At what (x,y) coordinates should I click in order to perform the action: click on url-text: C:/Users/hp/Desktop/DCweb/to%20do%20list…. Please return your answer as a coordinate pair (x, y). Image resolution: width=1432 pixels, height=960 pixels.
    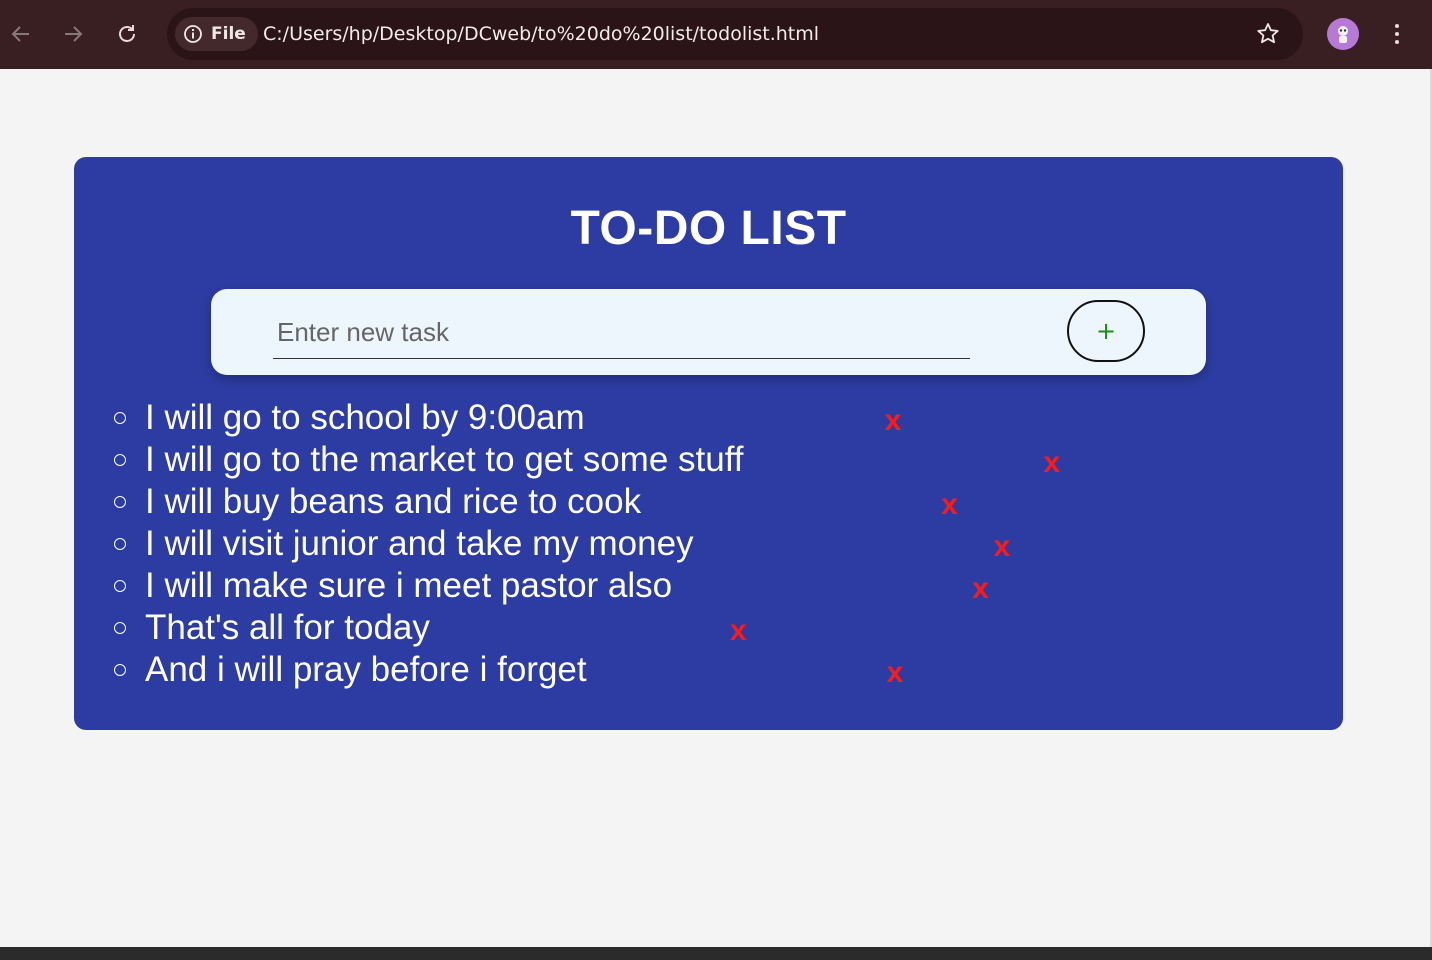
    Looking at the image, I should click on (541, 34).